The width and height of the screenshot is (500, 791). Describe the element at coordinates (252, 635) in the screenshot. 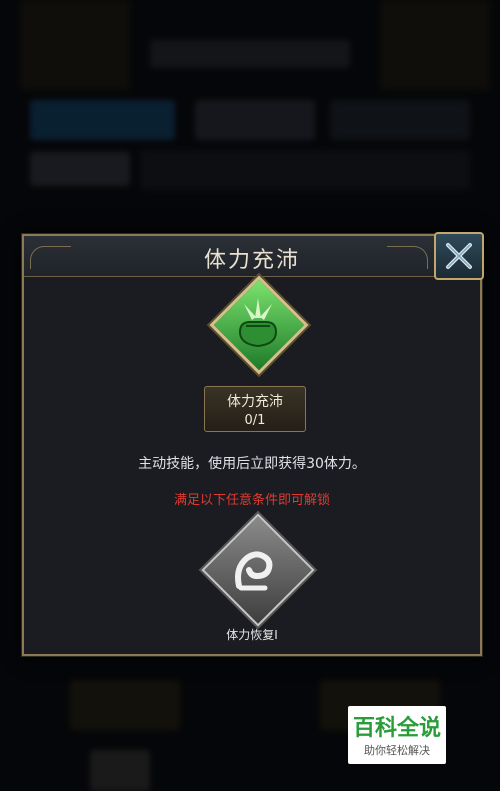

I see `unlock-option-label: 体力恢复I` at that location.